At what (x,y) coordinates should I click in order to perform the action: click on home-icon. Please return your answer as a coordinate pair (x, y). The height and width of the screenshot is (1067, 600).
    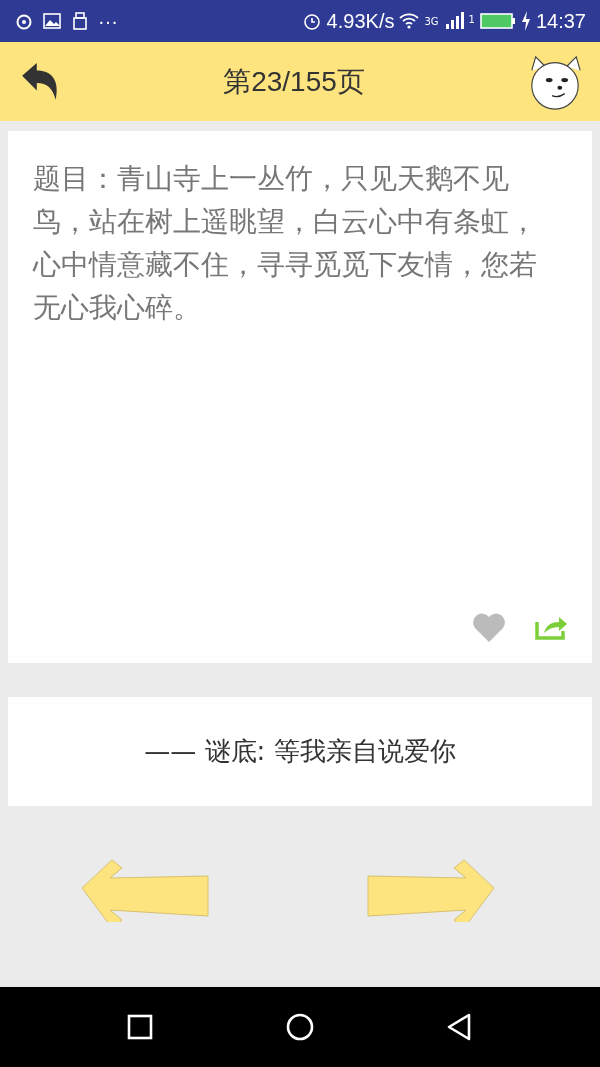
    Looking at the image, I should click on (300, 1027).